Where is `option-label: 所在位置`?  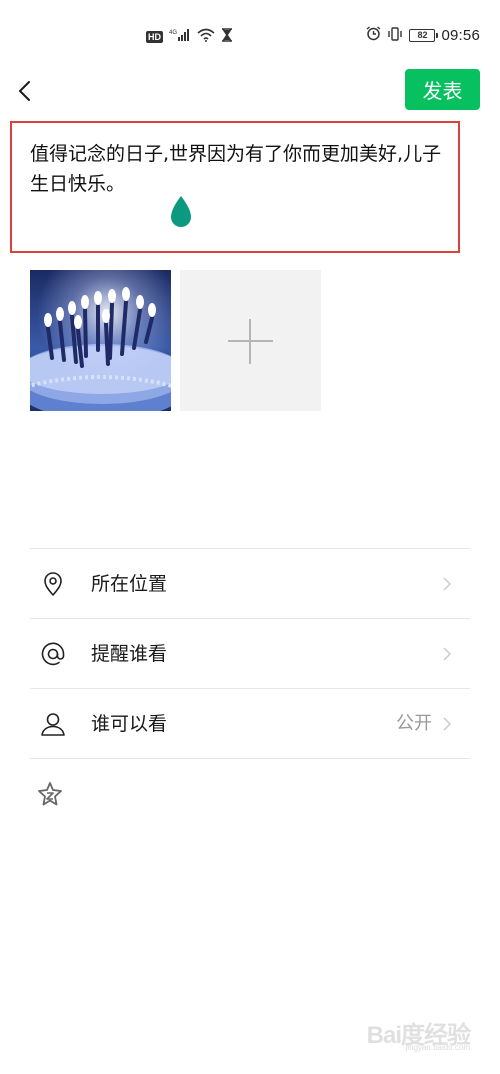 option-label: 所在位置 is located at coordinates (129, 584).